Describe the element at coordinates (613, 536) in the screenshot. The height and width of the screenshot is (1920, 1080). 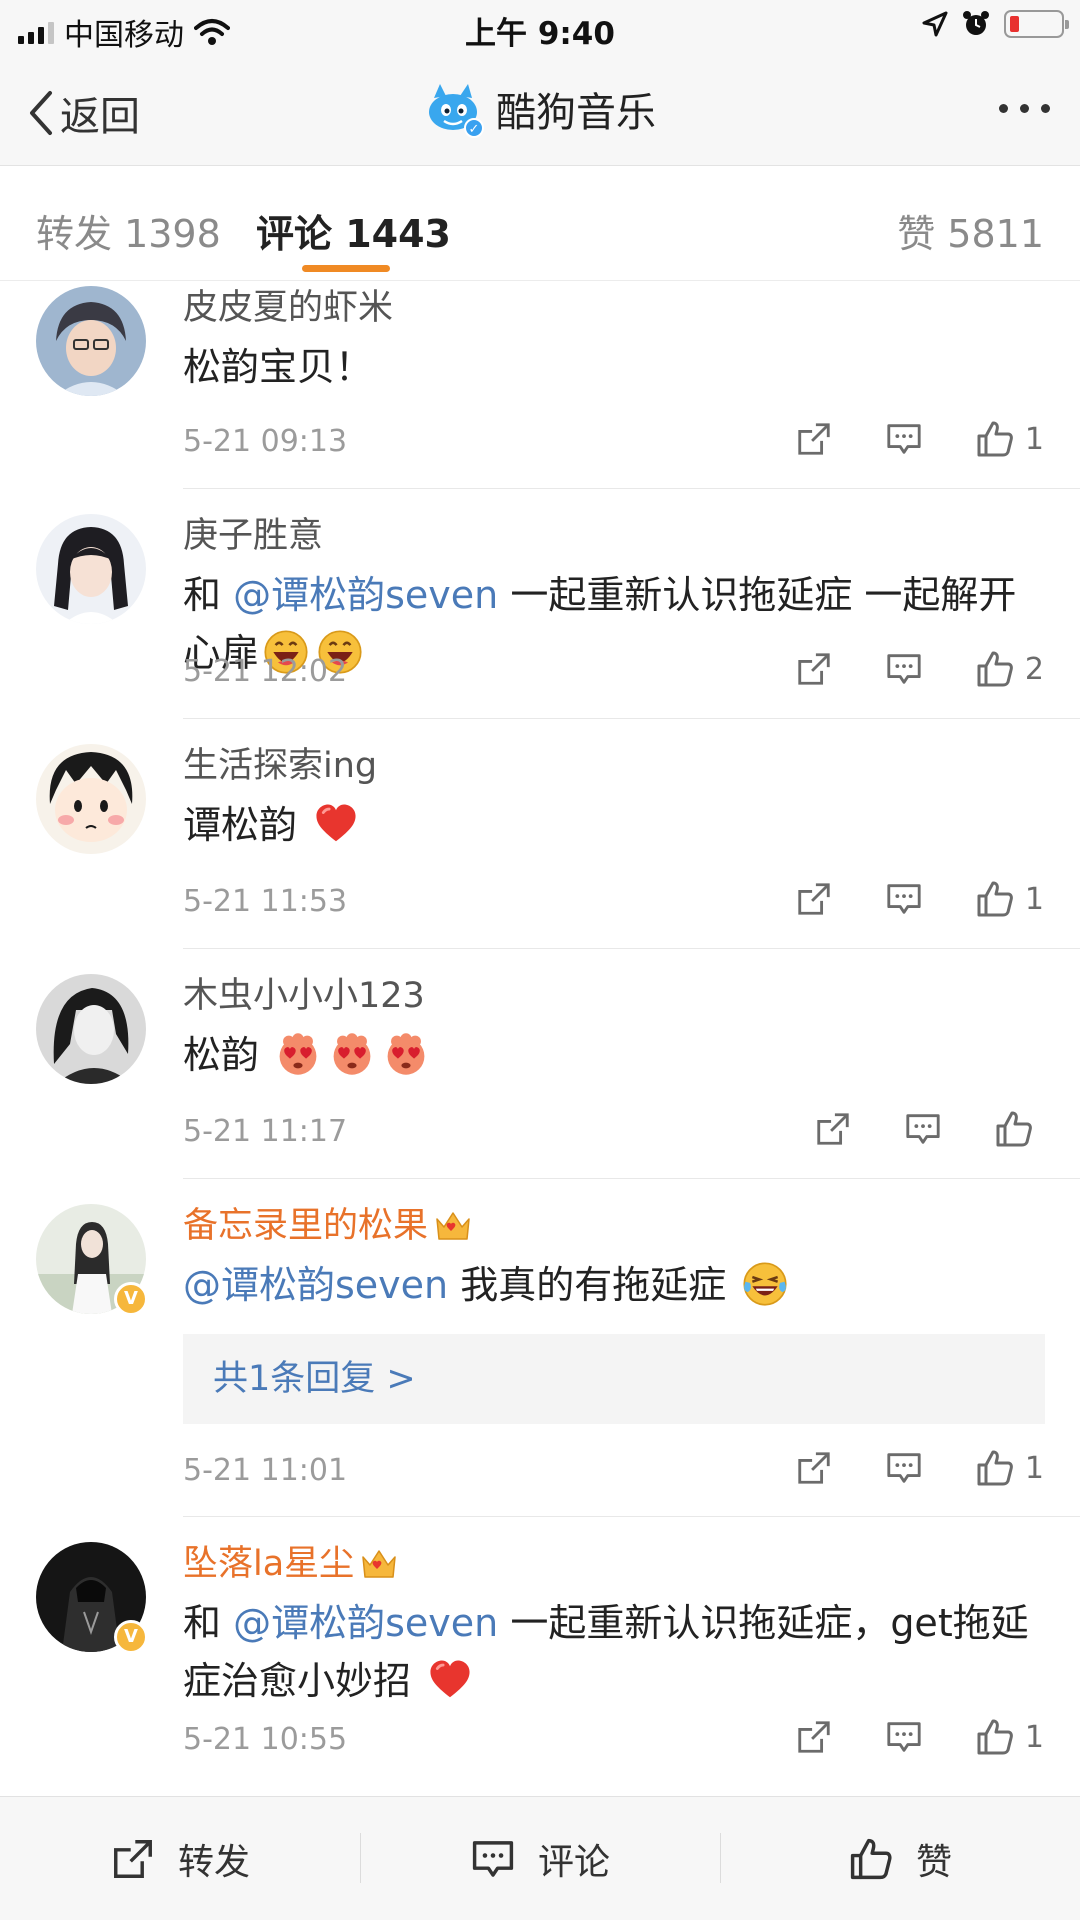
I see `username: 庚子胜意` at that location.